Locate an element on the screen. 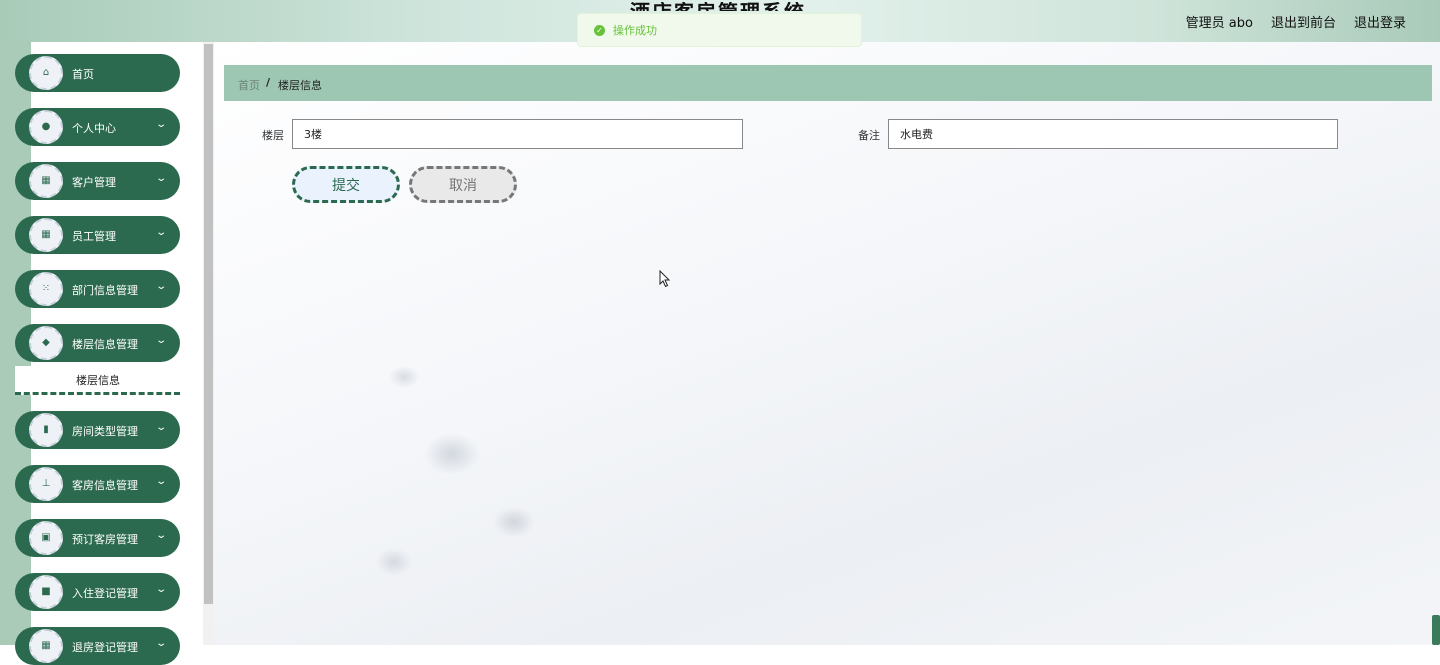  trend-icon: ▣ is located at coordinates (46, 538).